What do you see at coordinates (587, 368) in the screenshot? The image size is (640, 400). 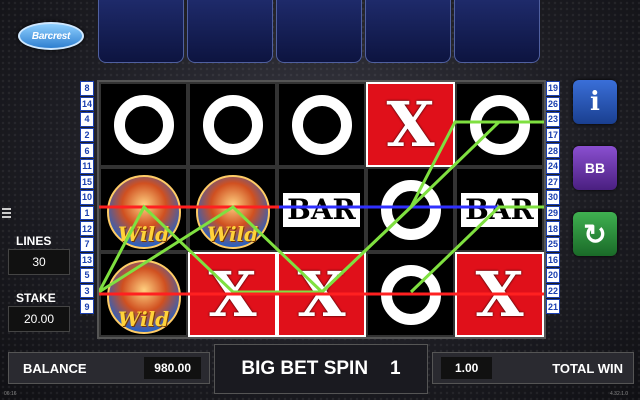 I see `total-win-label: TOTAL WIN` at bounding box center [587, 368].